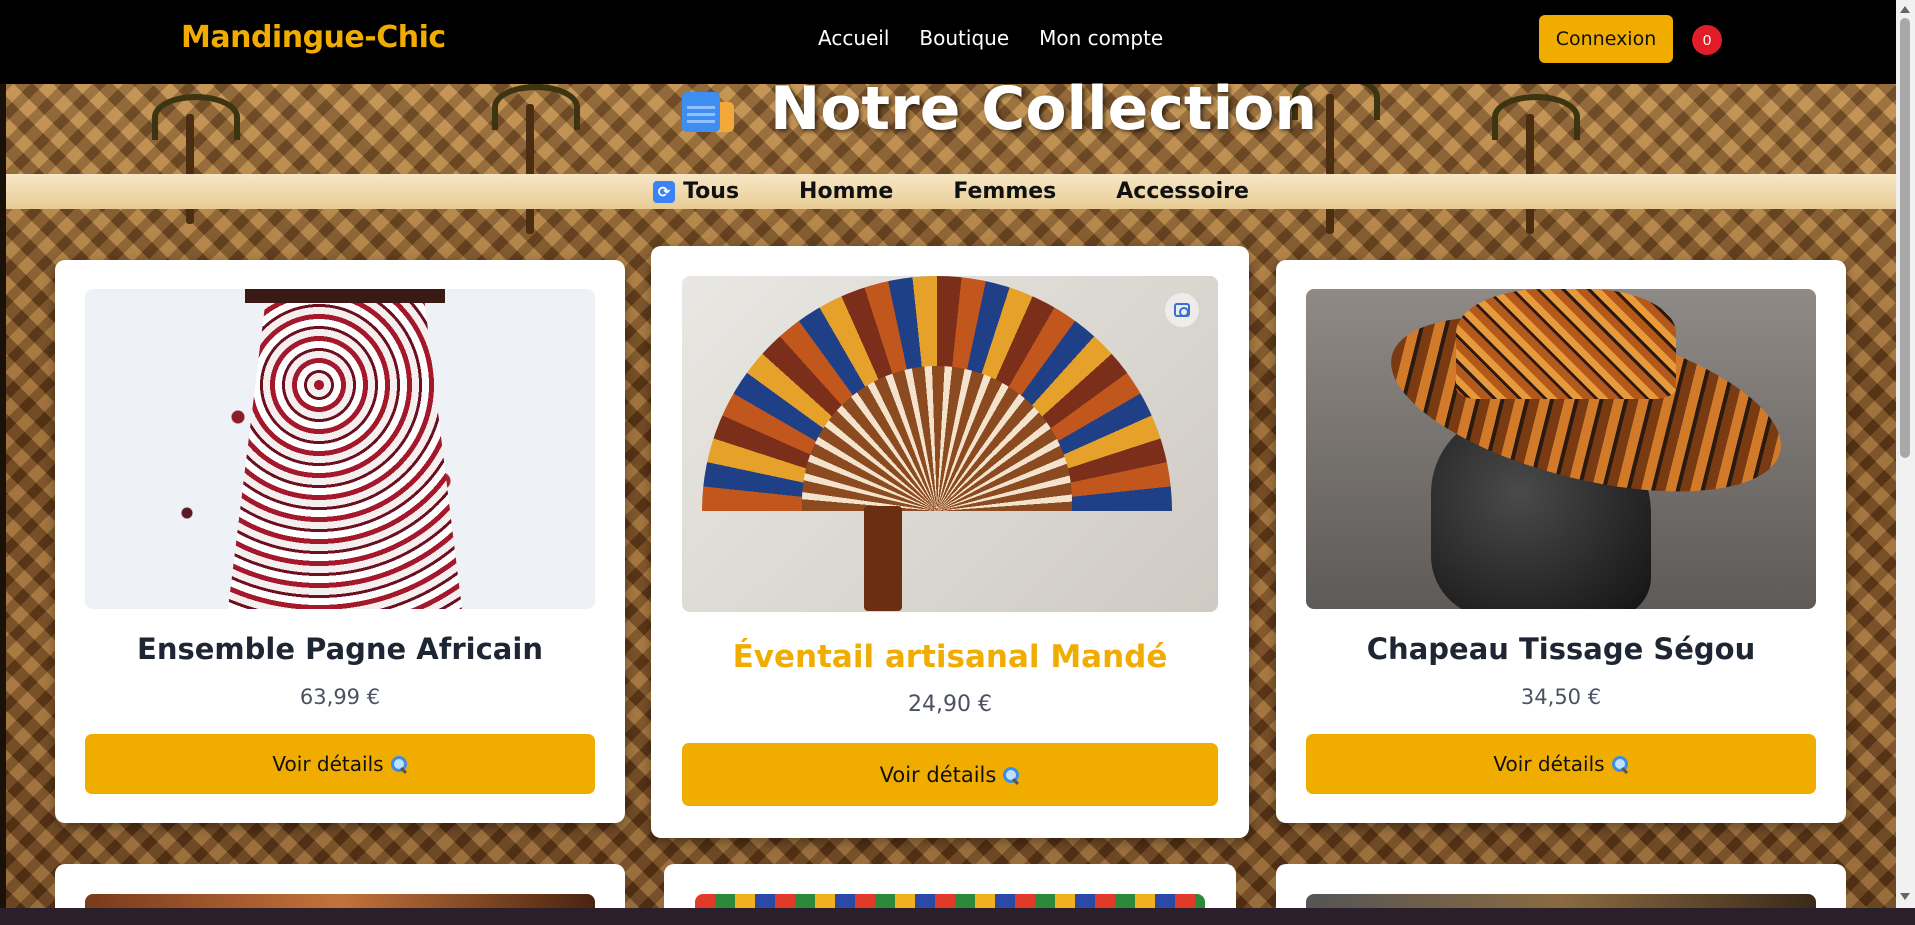 The image size is (1915, 925). I want to click on filter-tous: ⟳ Tous, so click(696, 191).